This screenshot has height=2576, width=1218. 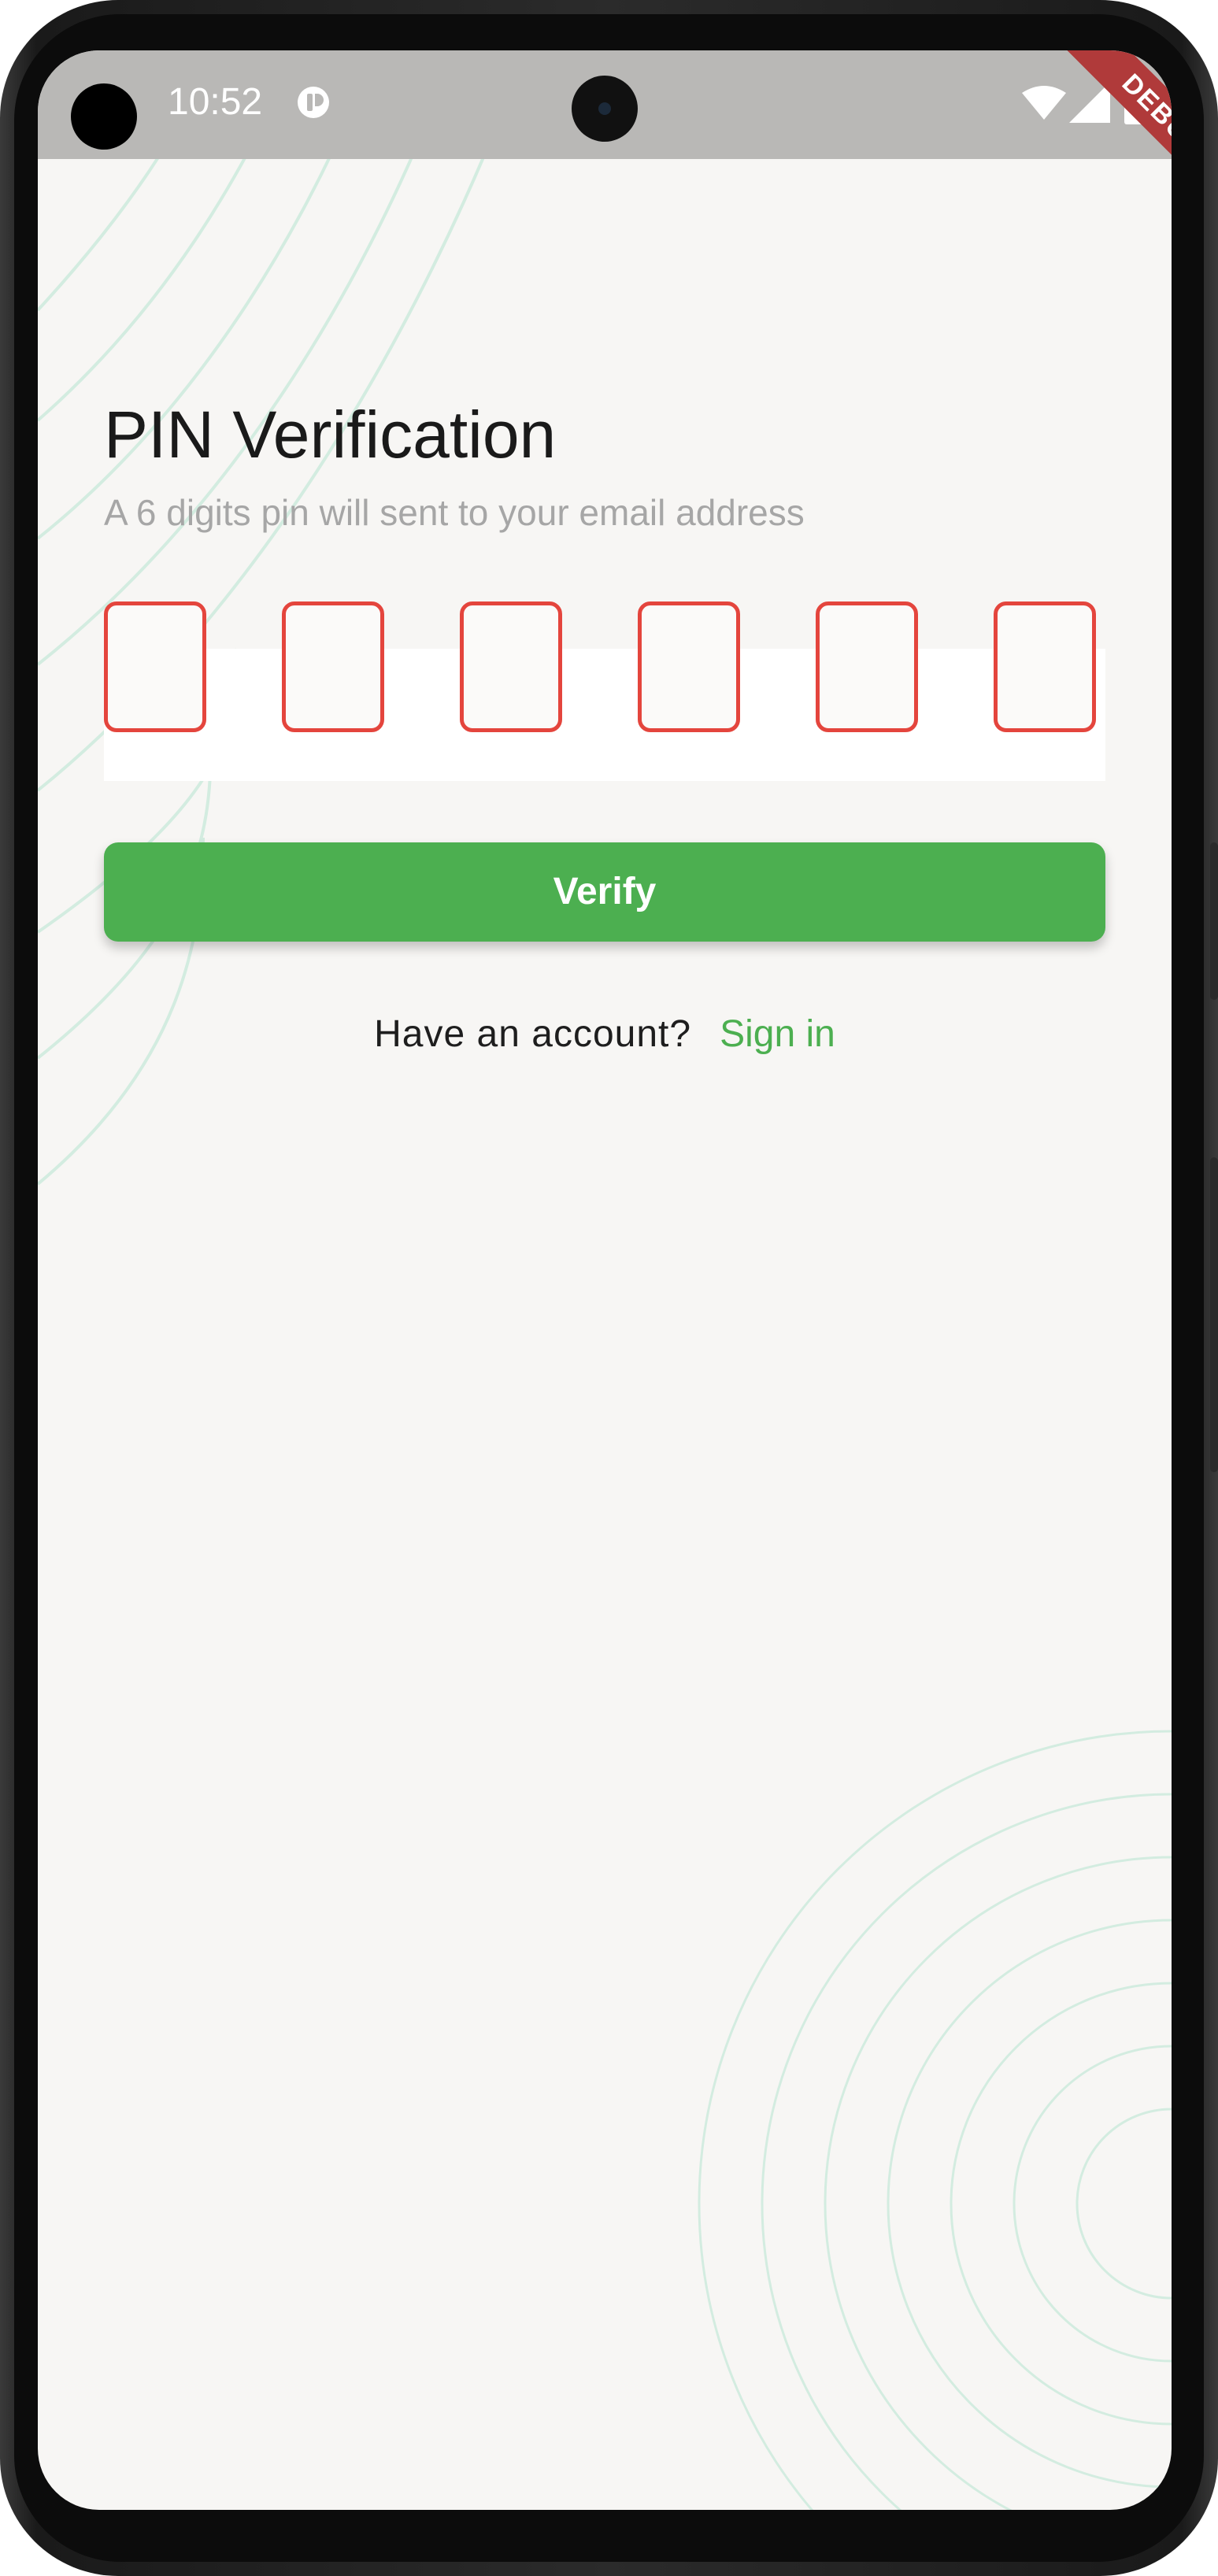 What do you see at coordinates (330, 435) in the screenshot?
I see `page-title: PIN Verification` at bounding box center [330, 435].